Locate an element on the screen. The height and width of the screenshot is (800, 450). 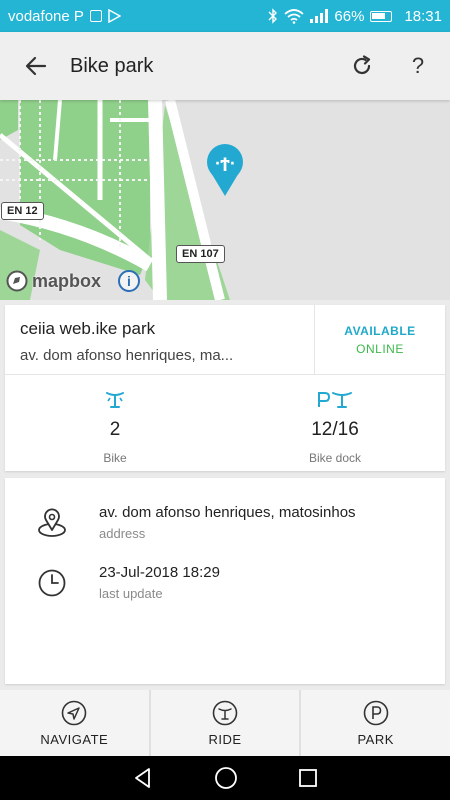
ride-icon is located at coordinates (225, 712).